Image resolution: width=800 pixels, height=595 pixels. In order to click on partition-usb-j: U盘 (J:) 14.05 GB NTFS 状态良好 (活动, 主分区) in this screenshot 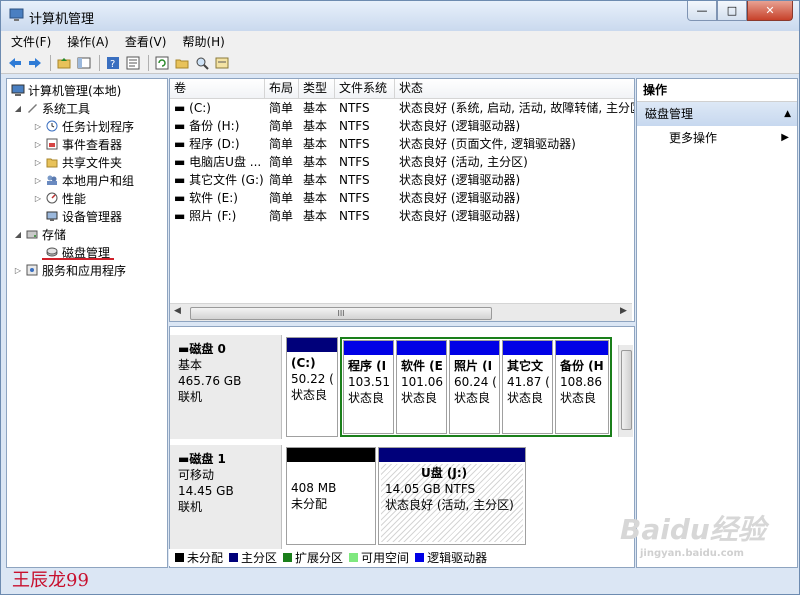, I will do `click(452, 496)`.